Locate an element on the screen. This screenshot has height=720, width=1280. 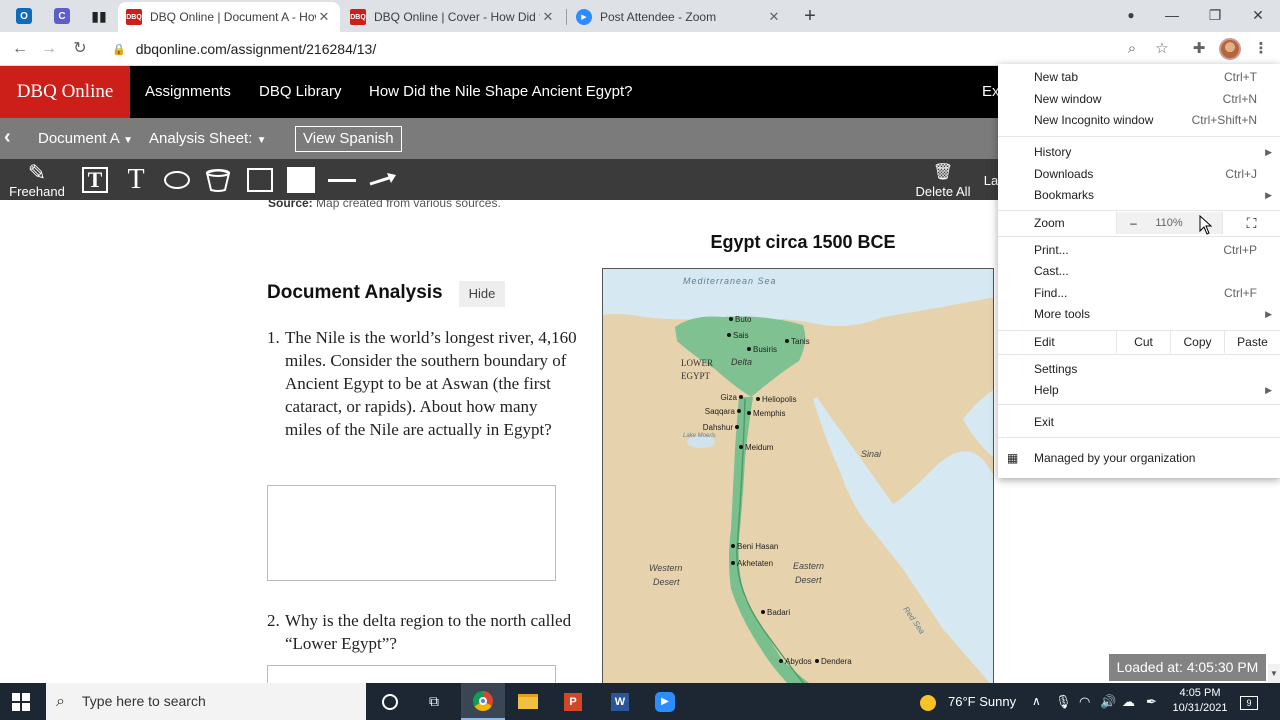
menu-more-tools: More tools ▶ is located at coordinates (1139, 314).